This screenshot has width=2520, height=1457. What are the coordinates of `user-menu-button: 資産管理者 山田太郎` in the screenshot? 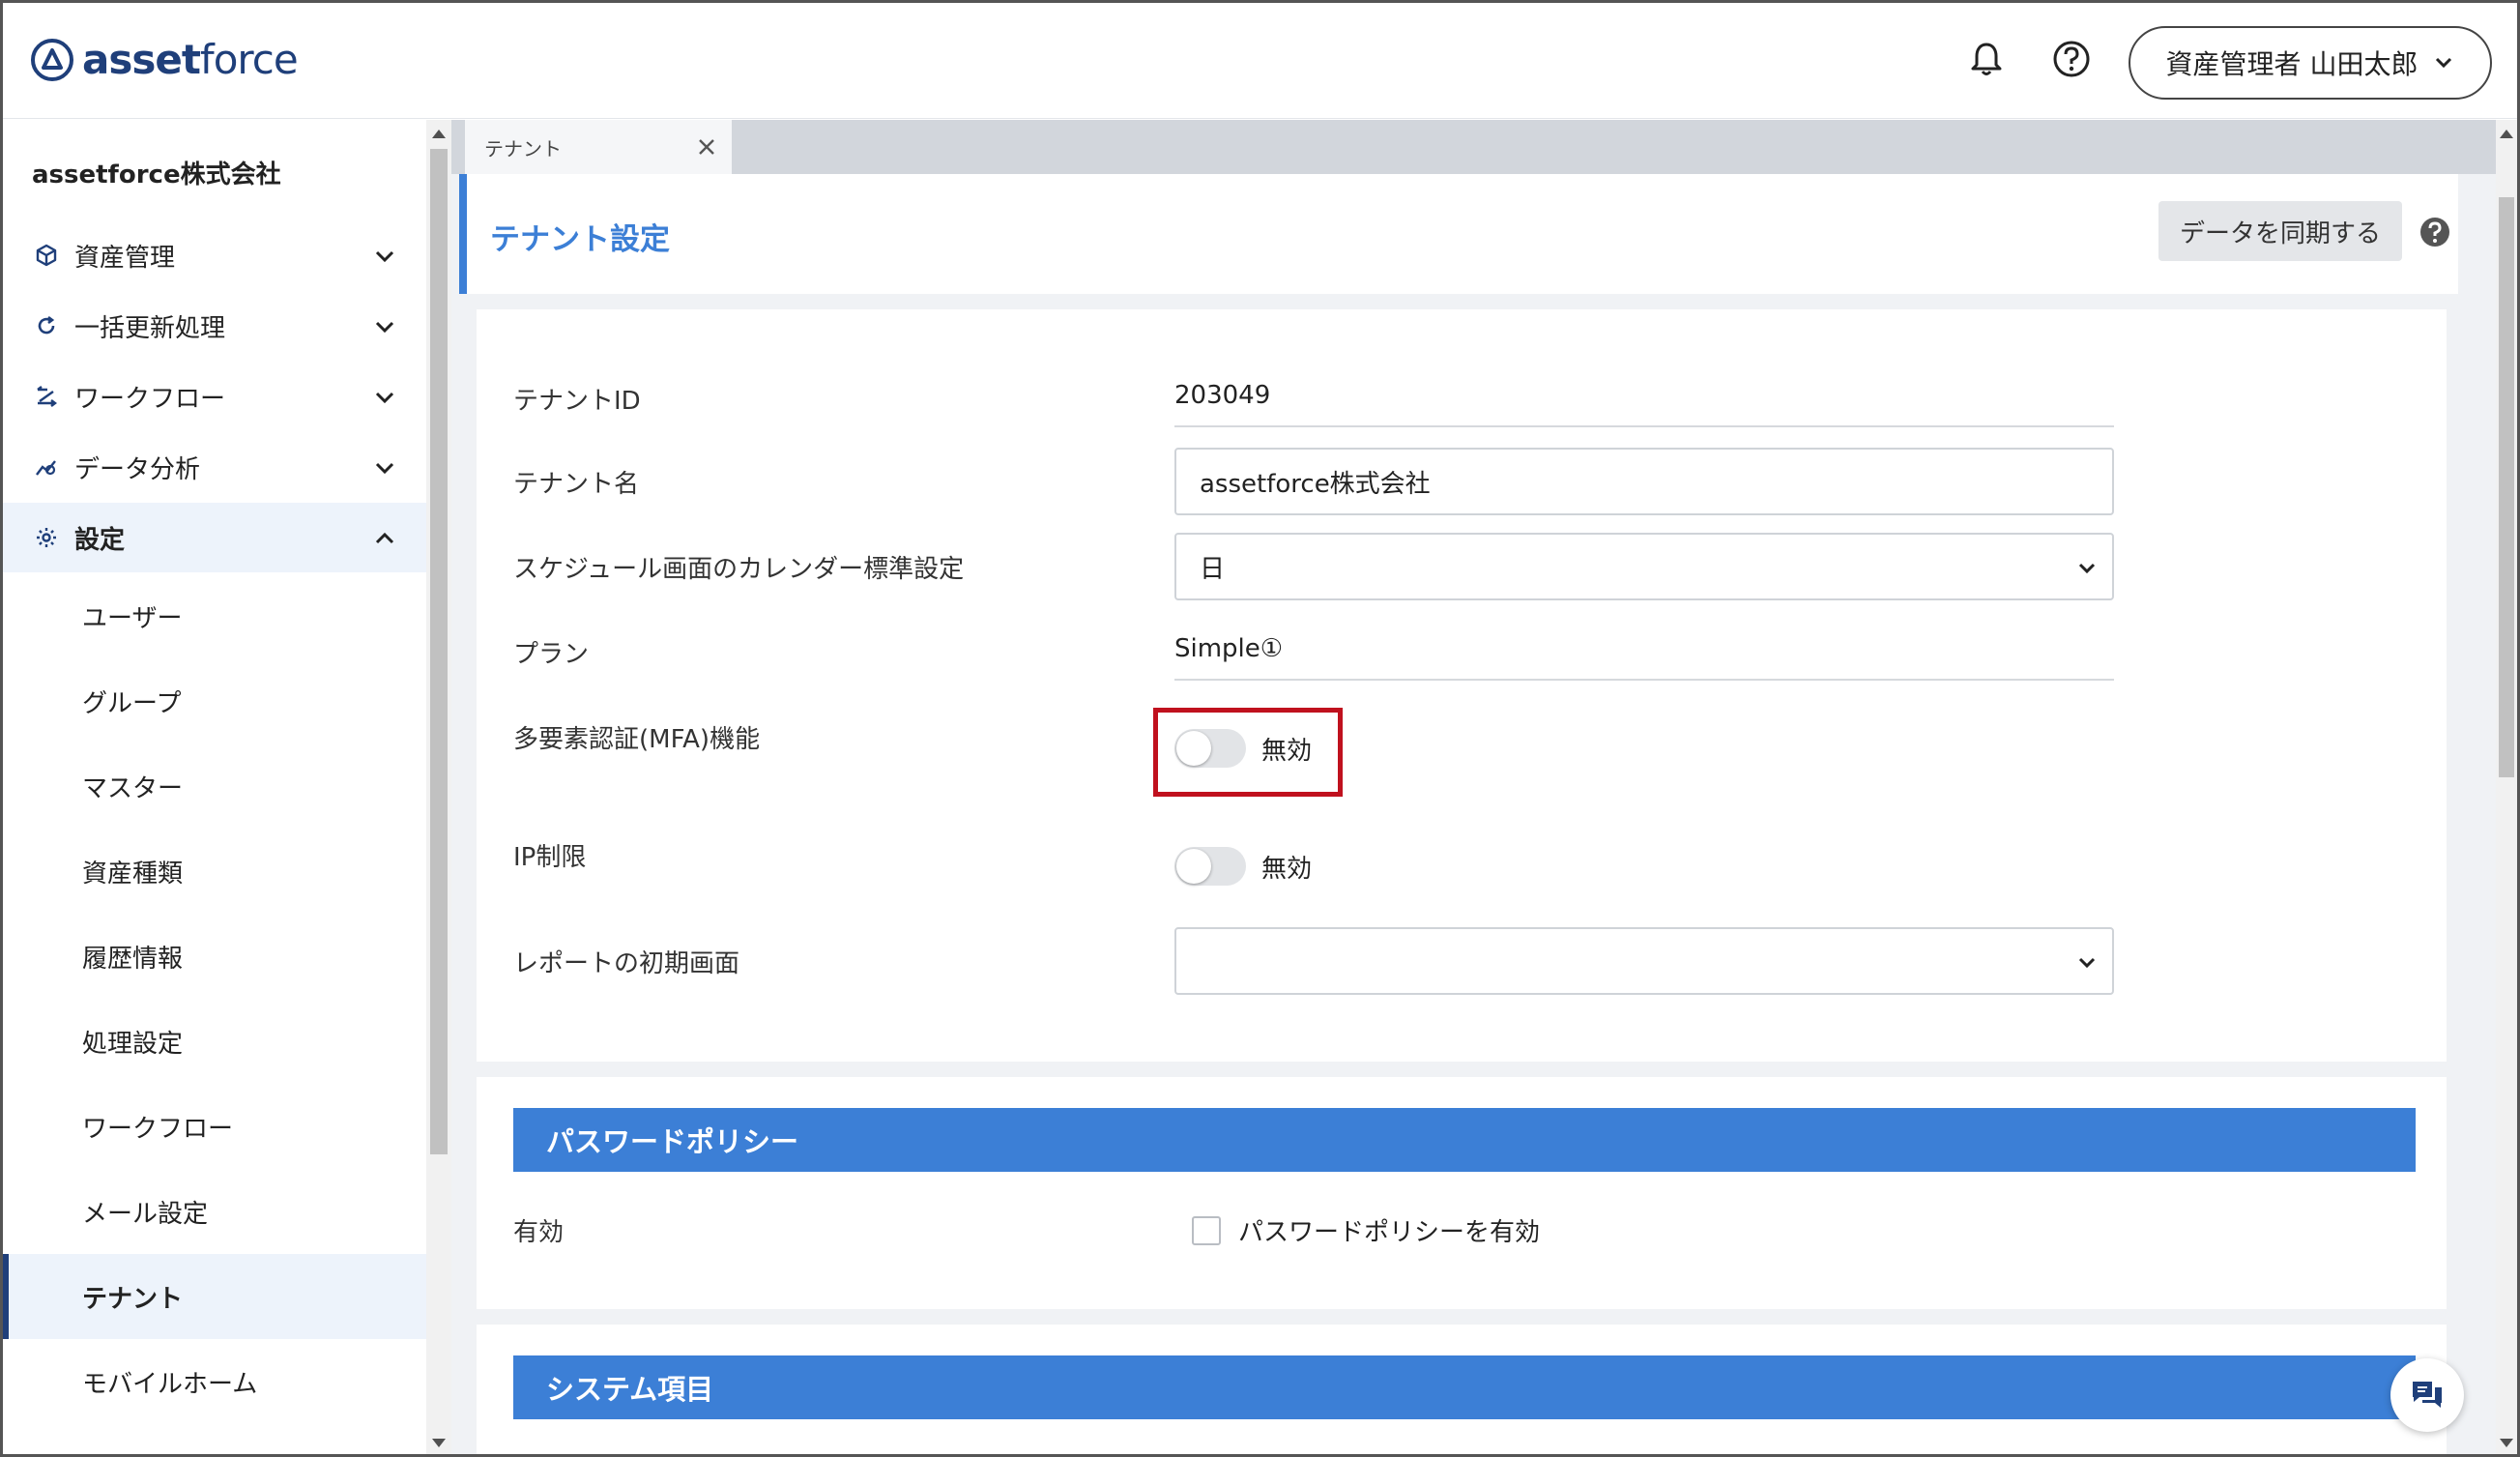 It's located at (2311, 63).